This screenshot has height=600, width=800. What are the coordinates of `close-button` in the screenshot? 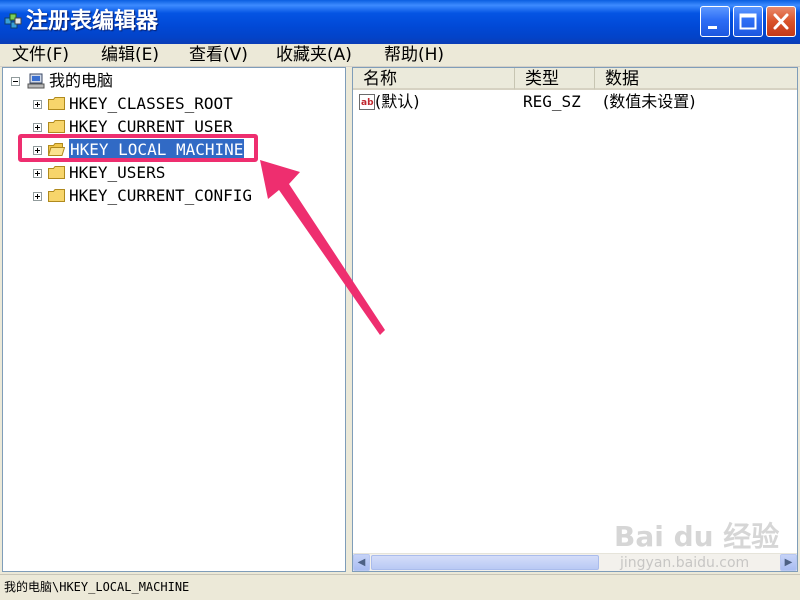 It's located at (781, 21).